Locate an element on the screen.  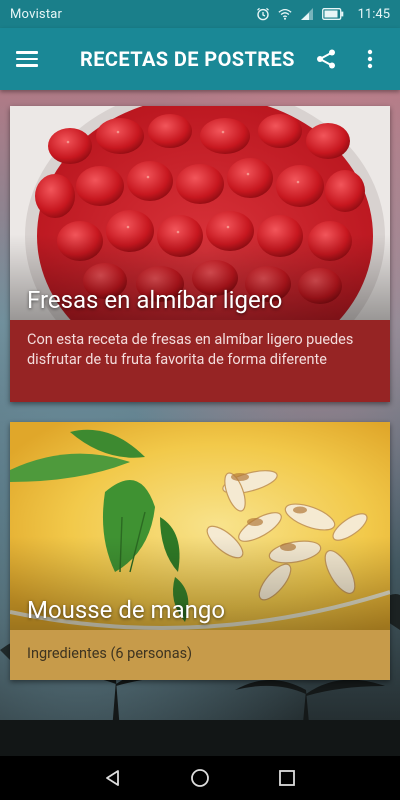
signal-icon is located at coordinates (307, 14).